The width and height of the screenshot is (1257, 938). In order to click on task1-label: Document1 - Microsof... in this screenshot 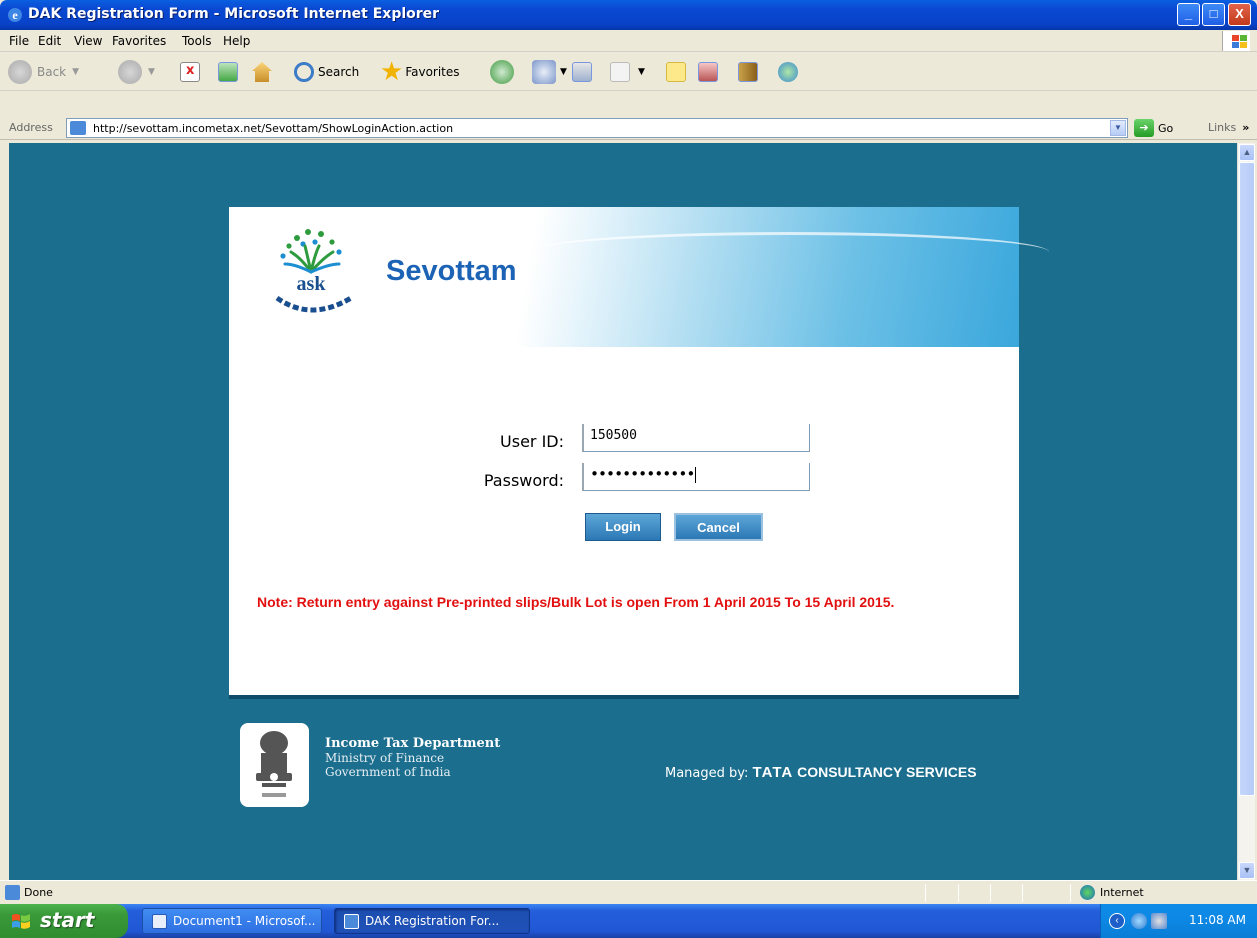, I will do `click(244, 921)`.